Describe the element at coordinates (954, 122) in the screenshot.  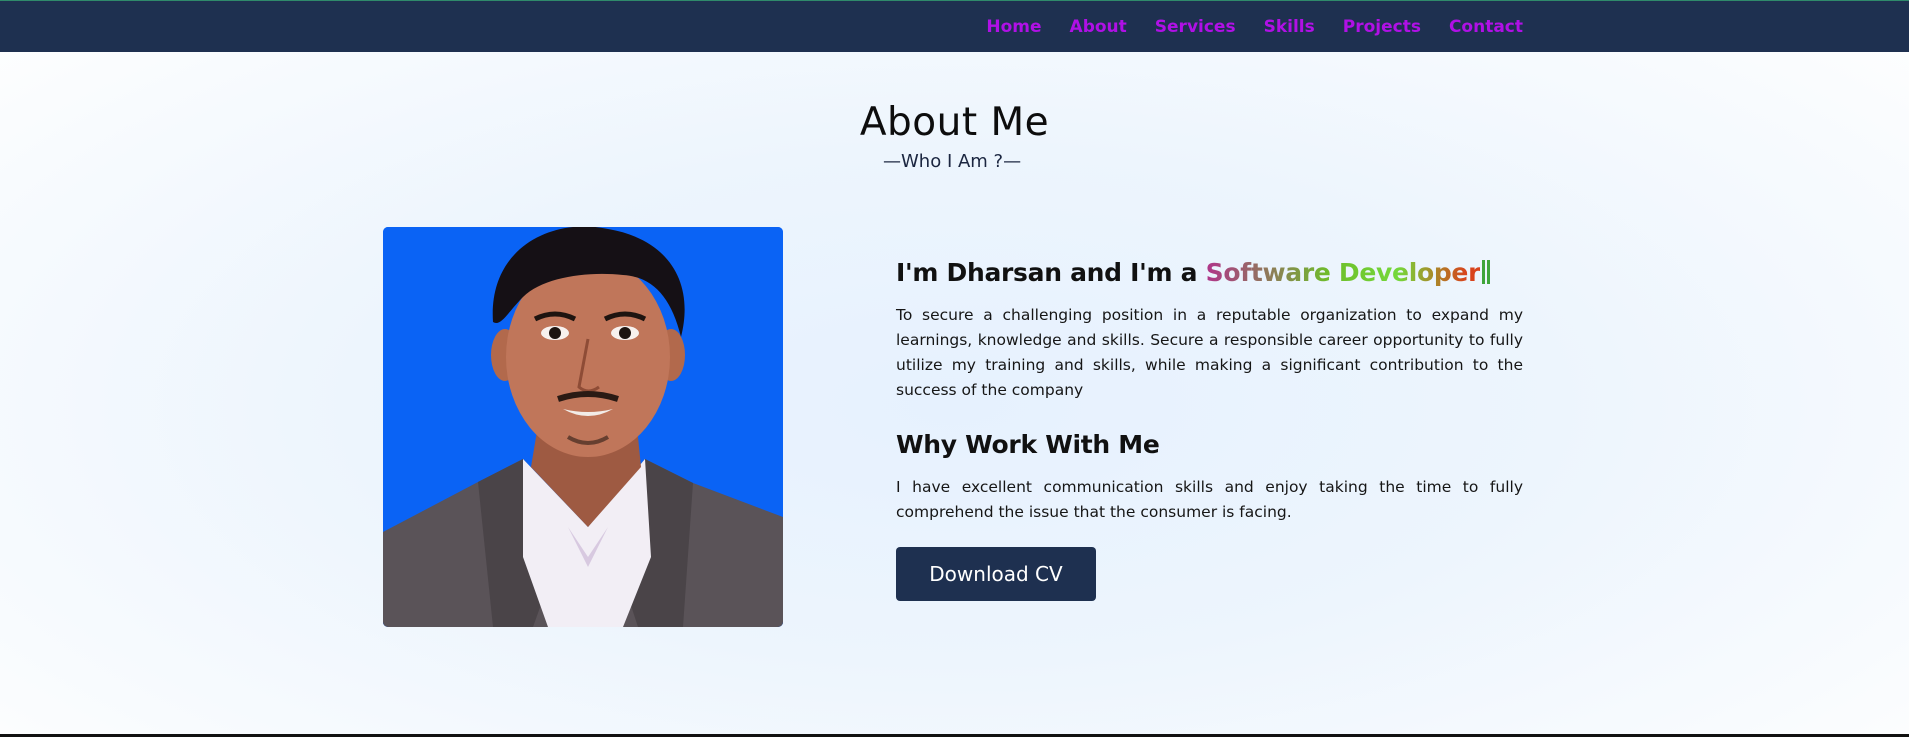
I see `section-title: About Me` at that location.